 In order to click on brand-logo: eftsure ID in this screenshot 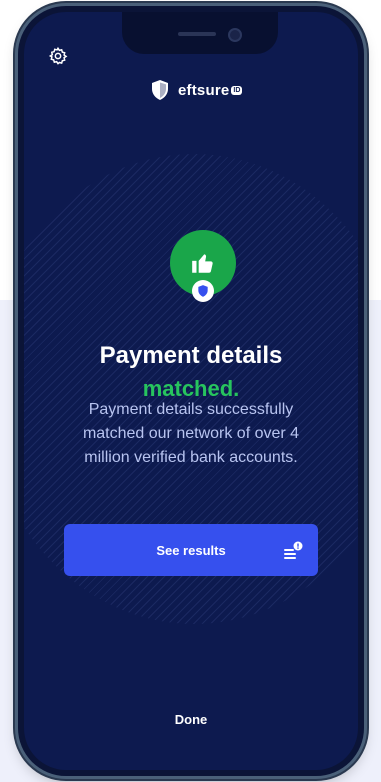, I will do `click(195, 90)`.